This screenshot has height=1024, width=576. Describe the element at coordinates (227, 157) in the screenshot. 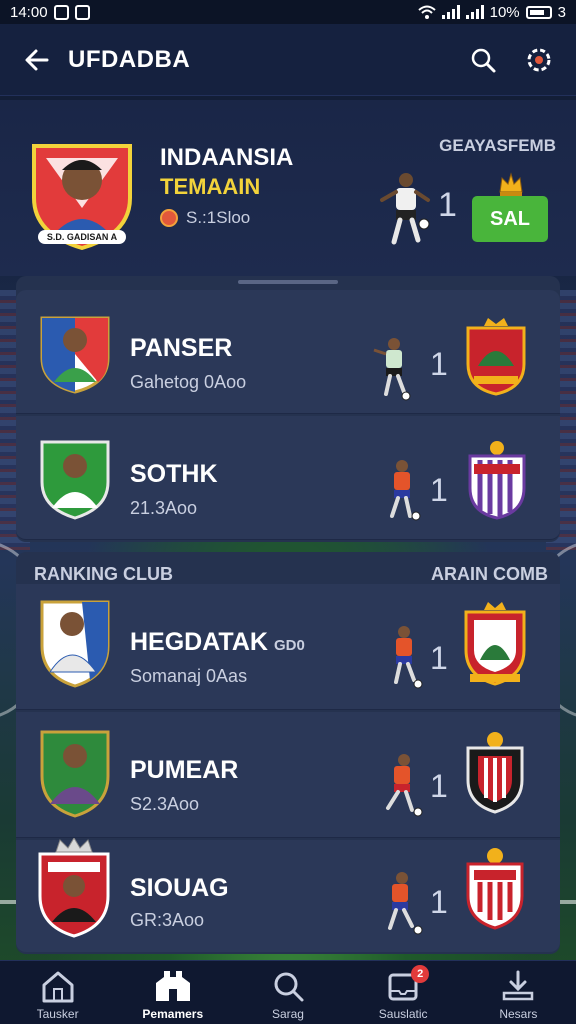

I see `featured-name: INDAANSIA` at that location.